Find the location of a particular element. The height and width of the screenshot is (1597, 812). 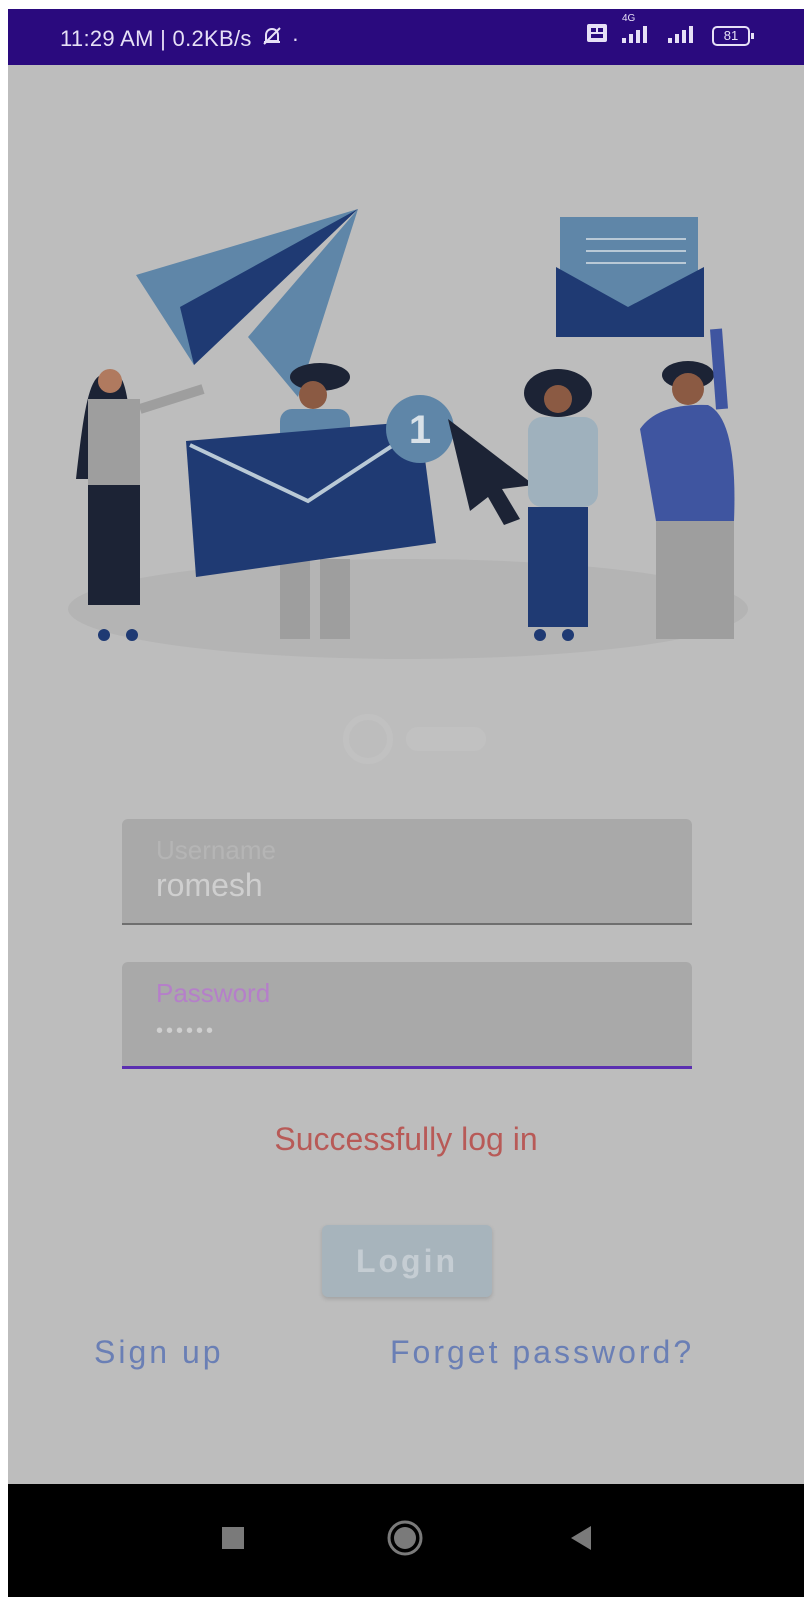

login-button: Login is located at coordinates (407, 1261).